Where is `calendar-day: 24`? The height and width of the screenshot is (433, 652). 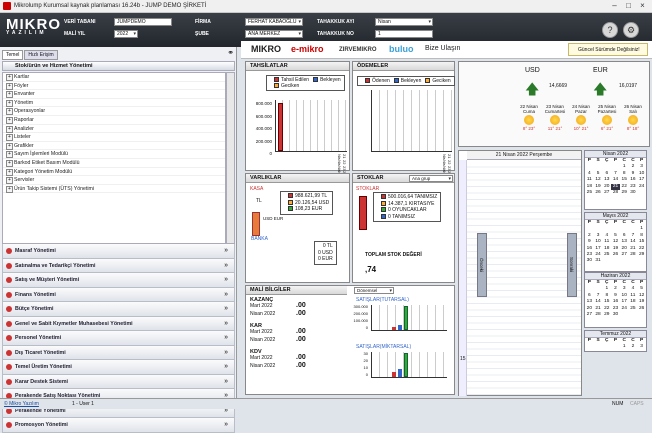
calendar-day: 24 is located at coordinates (624, 309).